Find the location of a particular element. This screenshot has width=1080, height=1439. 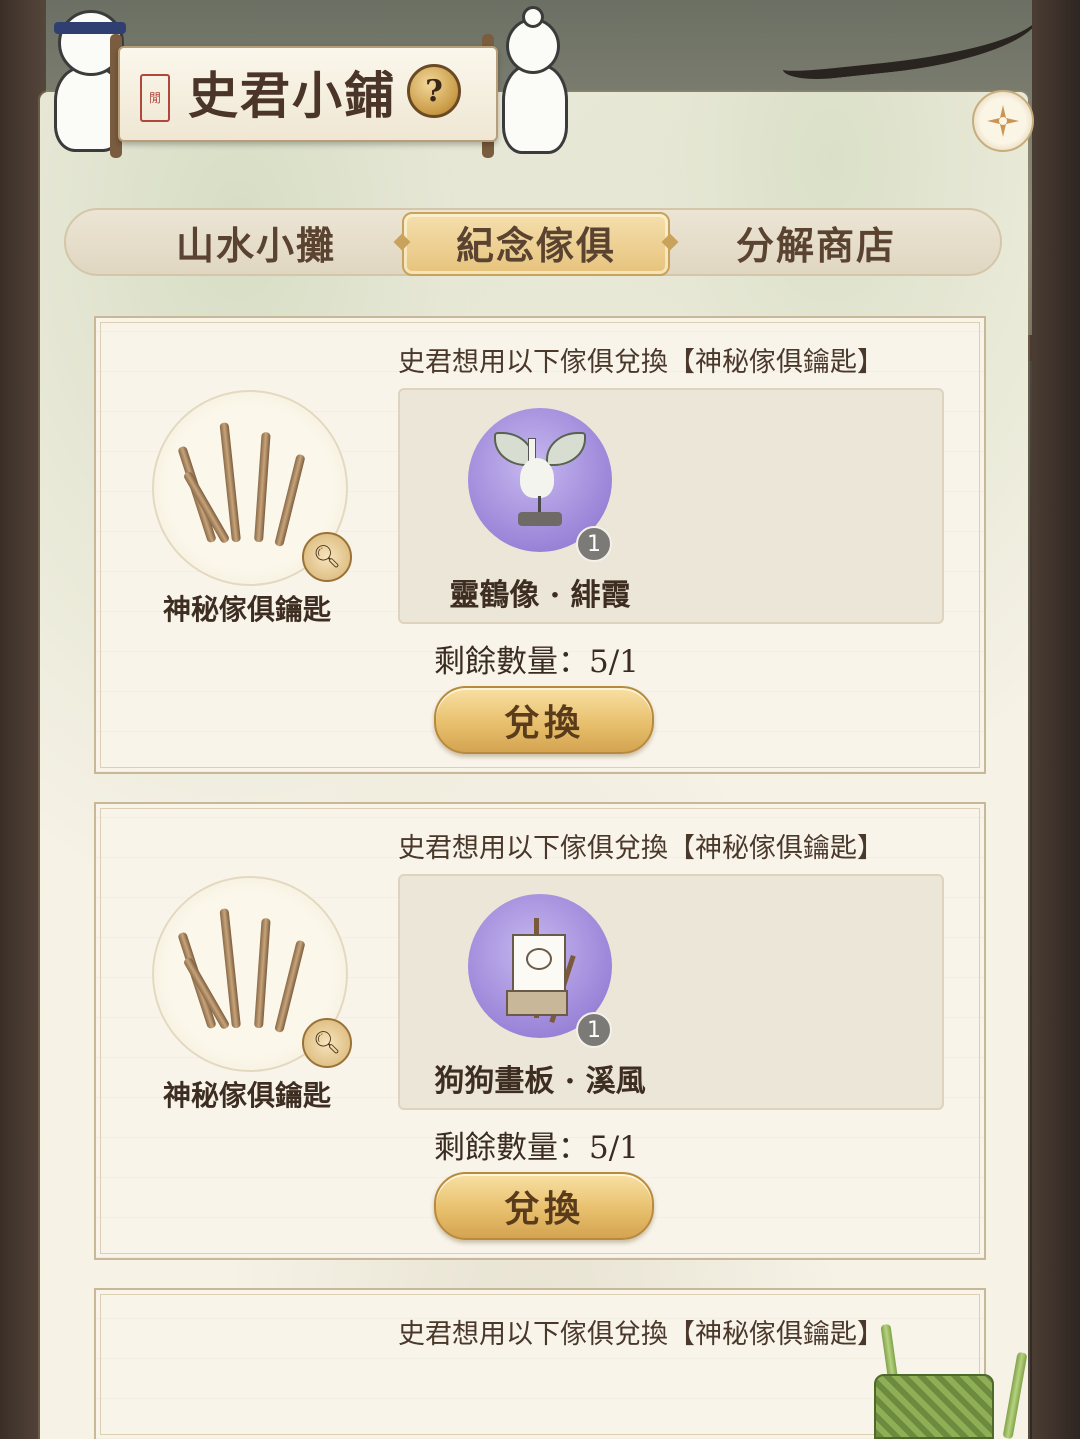

mascot-headband is located at coordinates (90, 28).